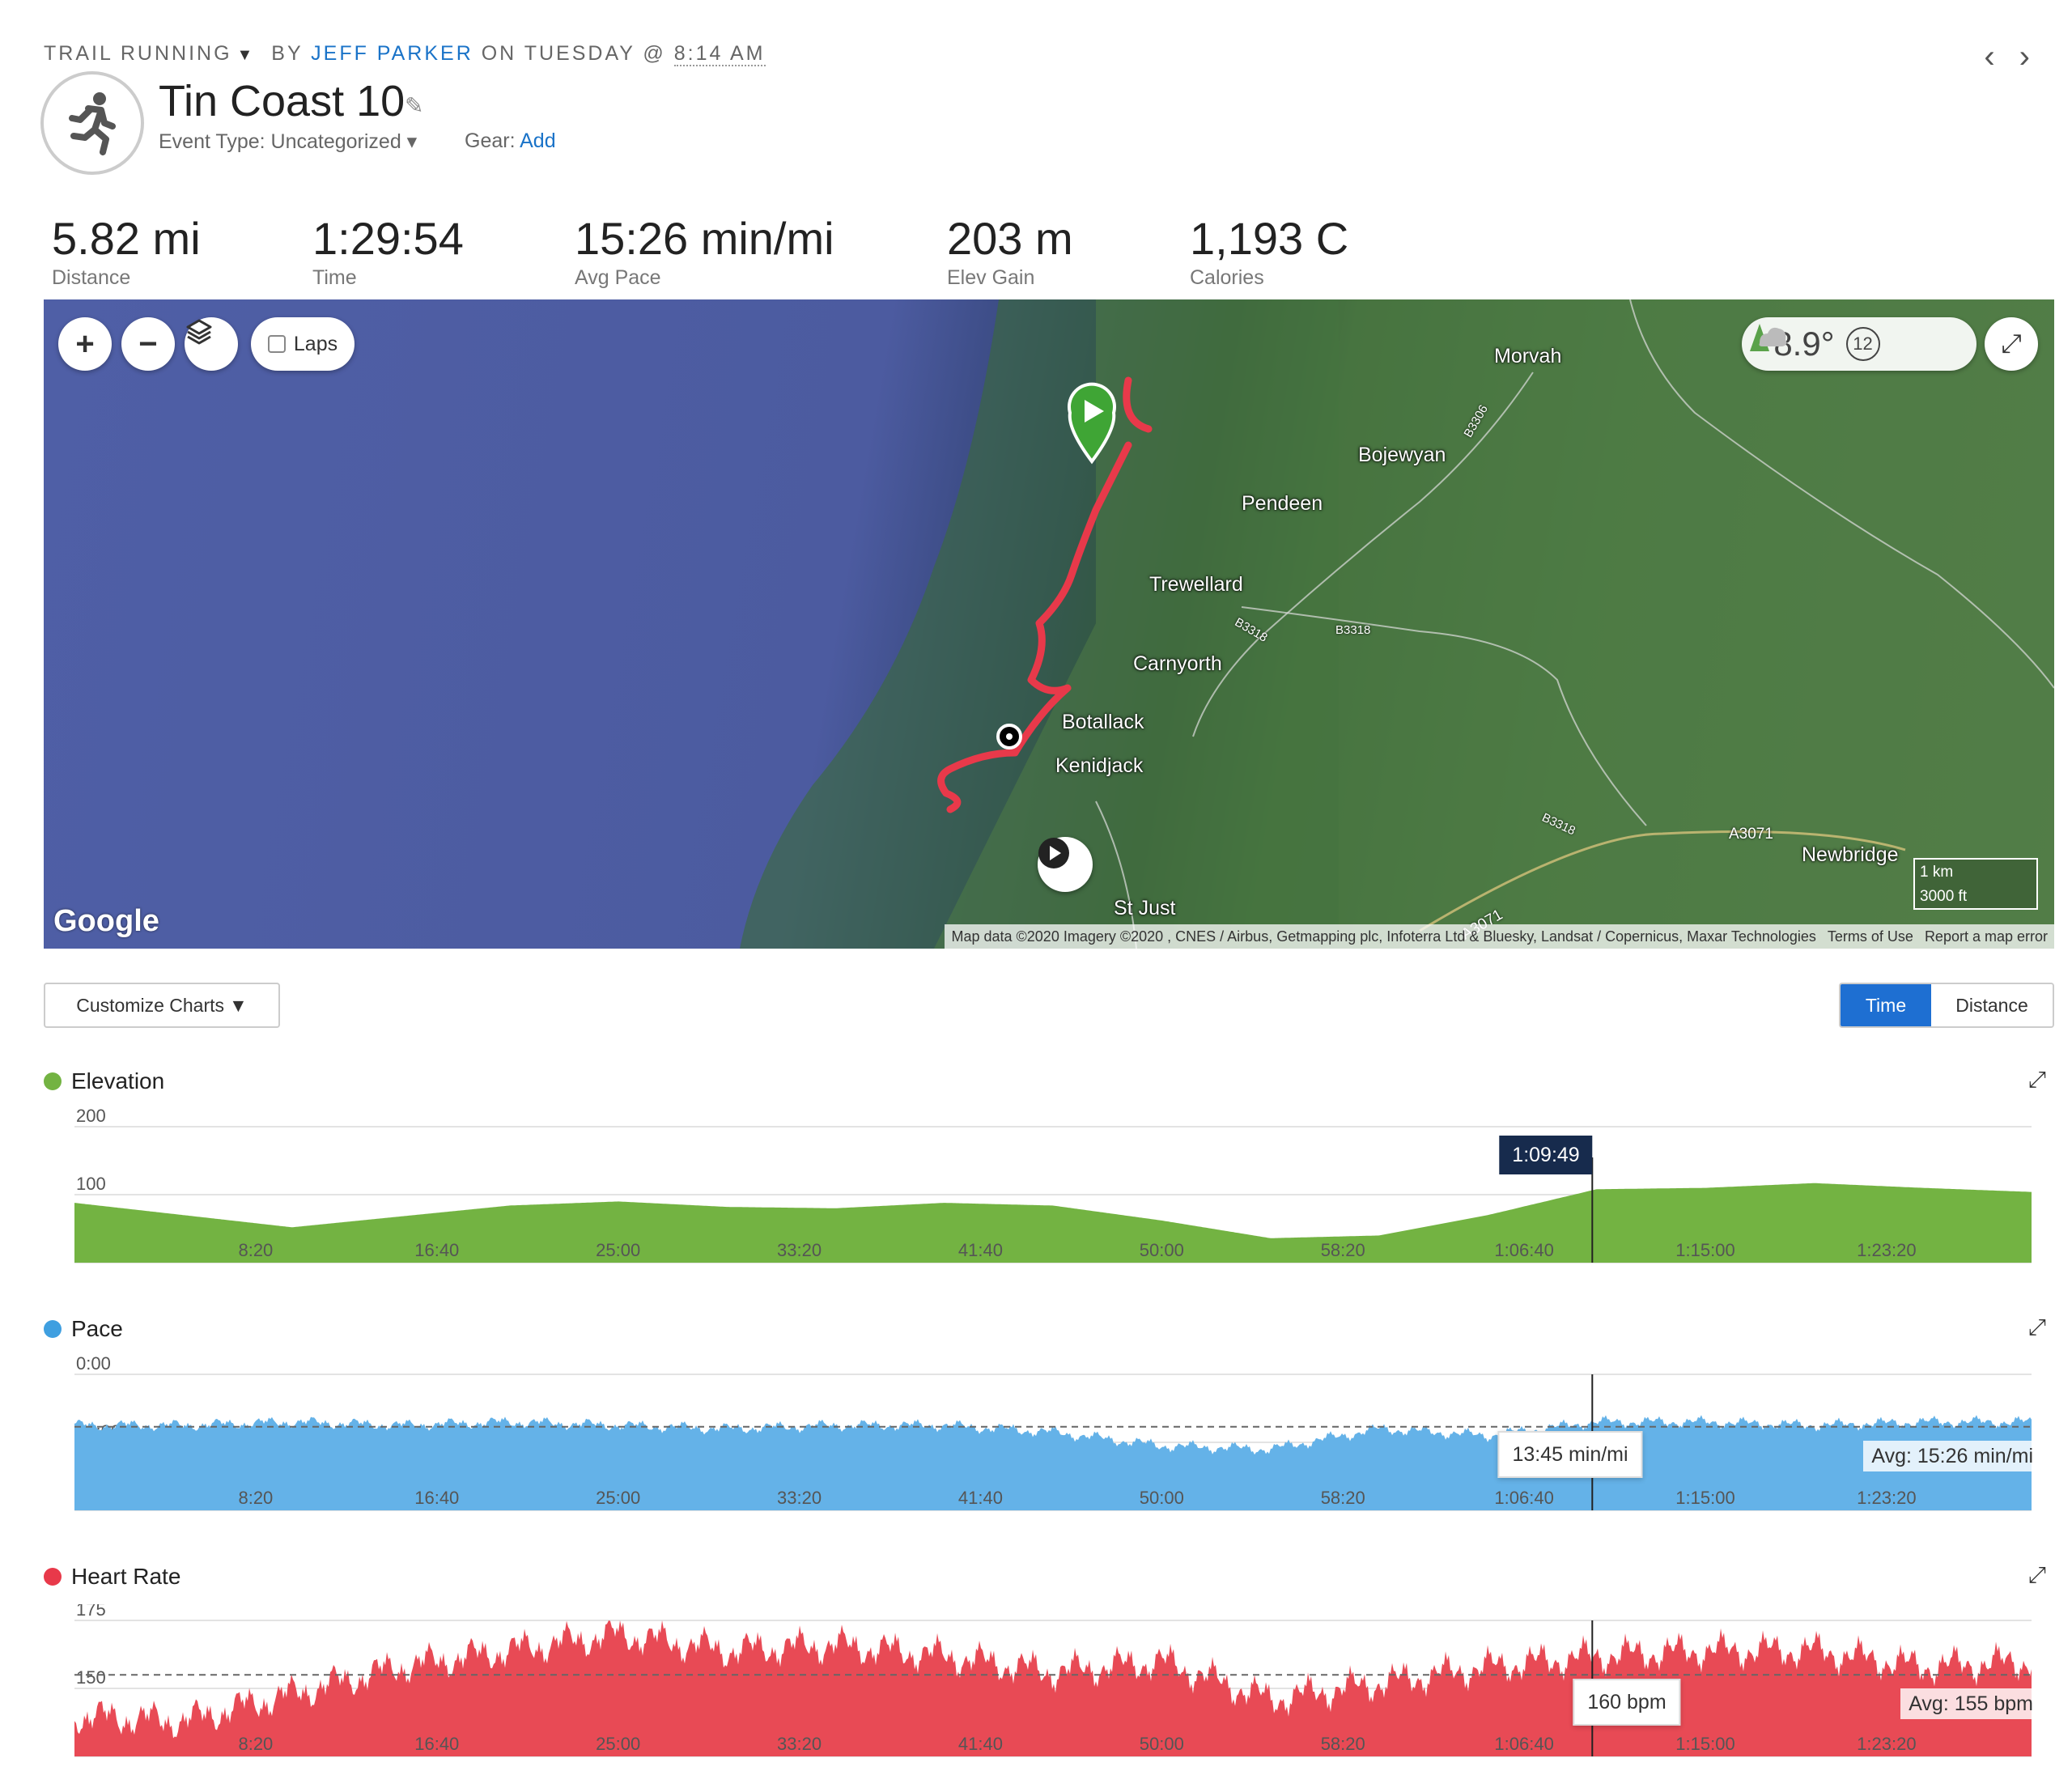 The height and width of the screenshot is (1792, 2072). I want to click on activity-type: TRAIL RUNNING, so click(138, 53).